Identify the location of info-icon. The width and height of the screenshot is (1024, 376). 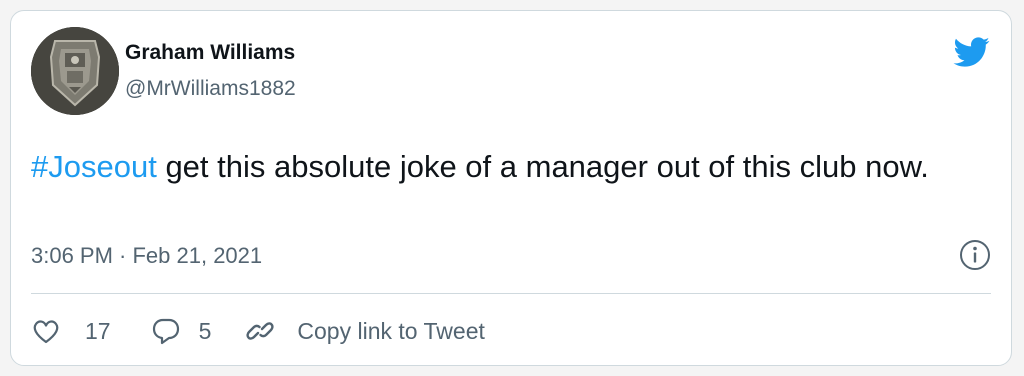
(975, 255).